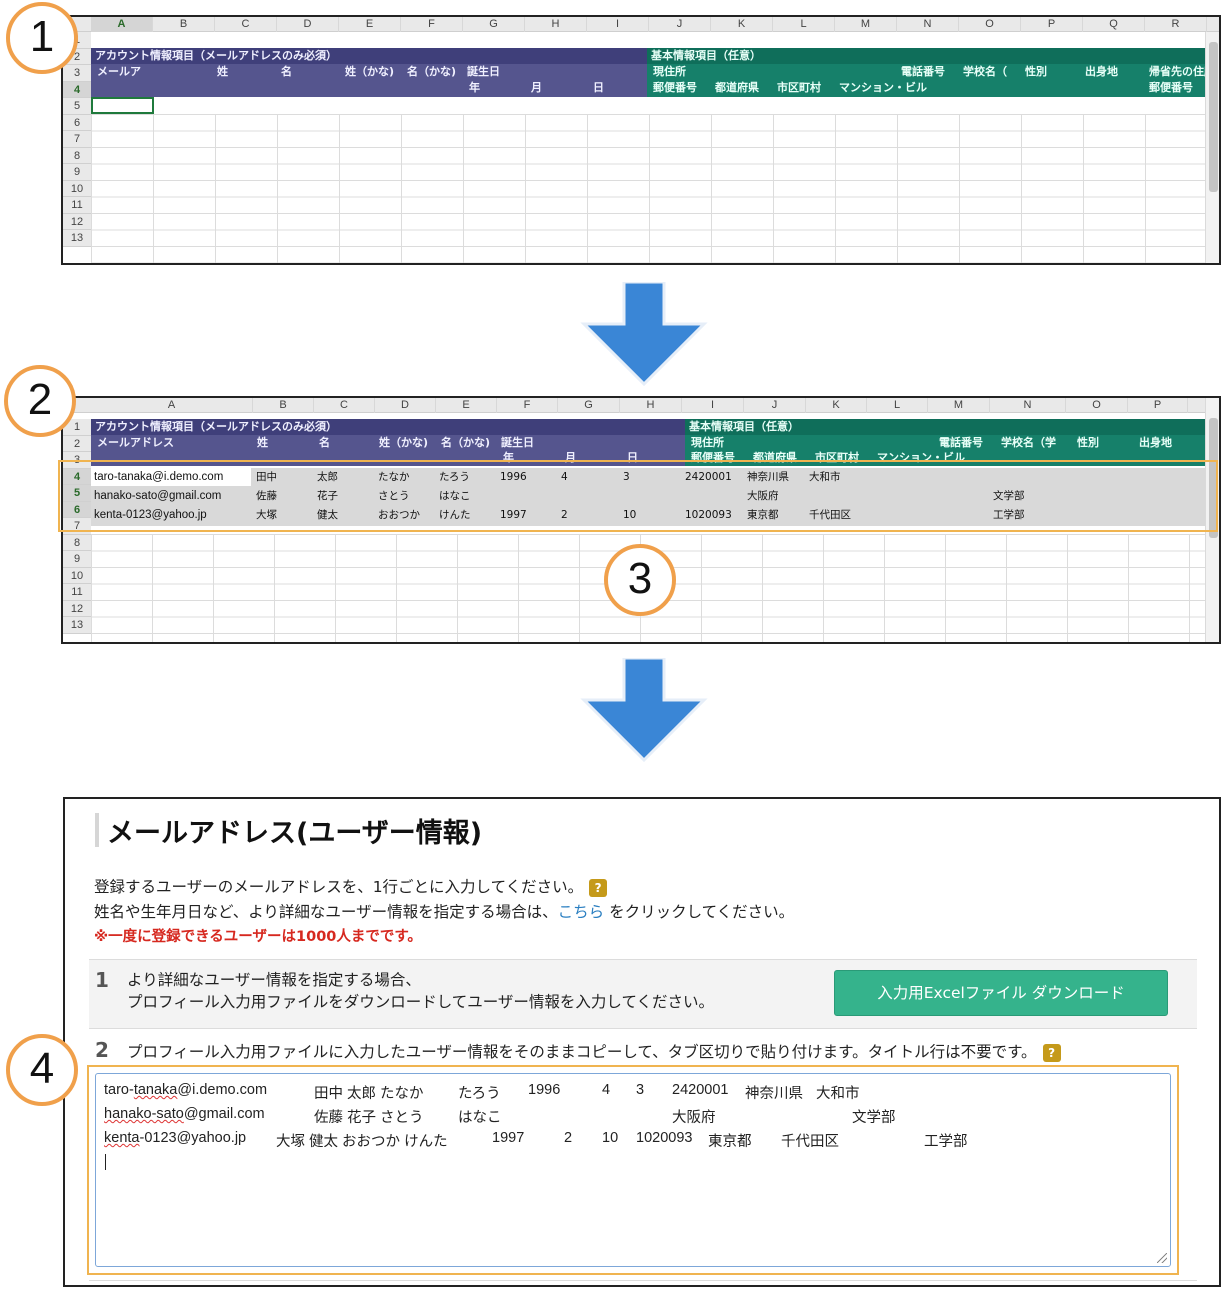  I want to click on details-link: こちら, so click(581, 912).